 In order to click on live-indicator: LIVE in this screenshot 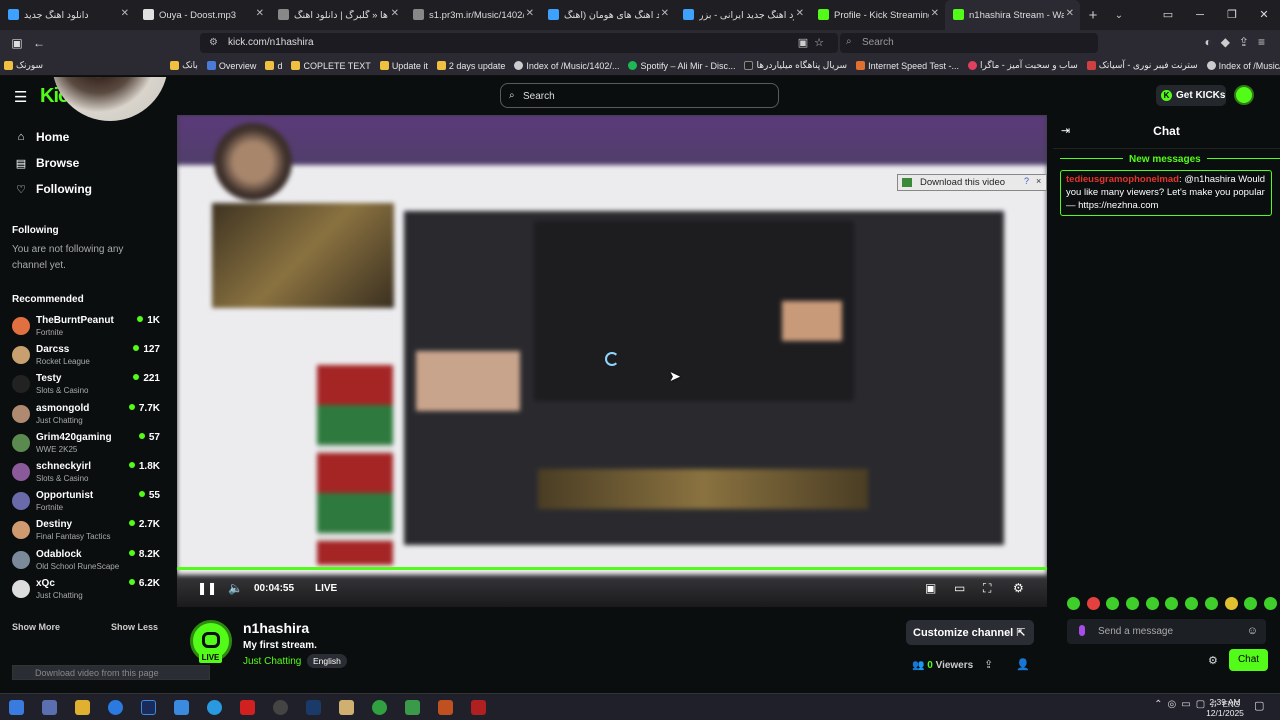, I will do `click(326, 588)`.